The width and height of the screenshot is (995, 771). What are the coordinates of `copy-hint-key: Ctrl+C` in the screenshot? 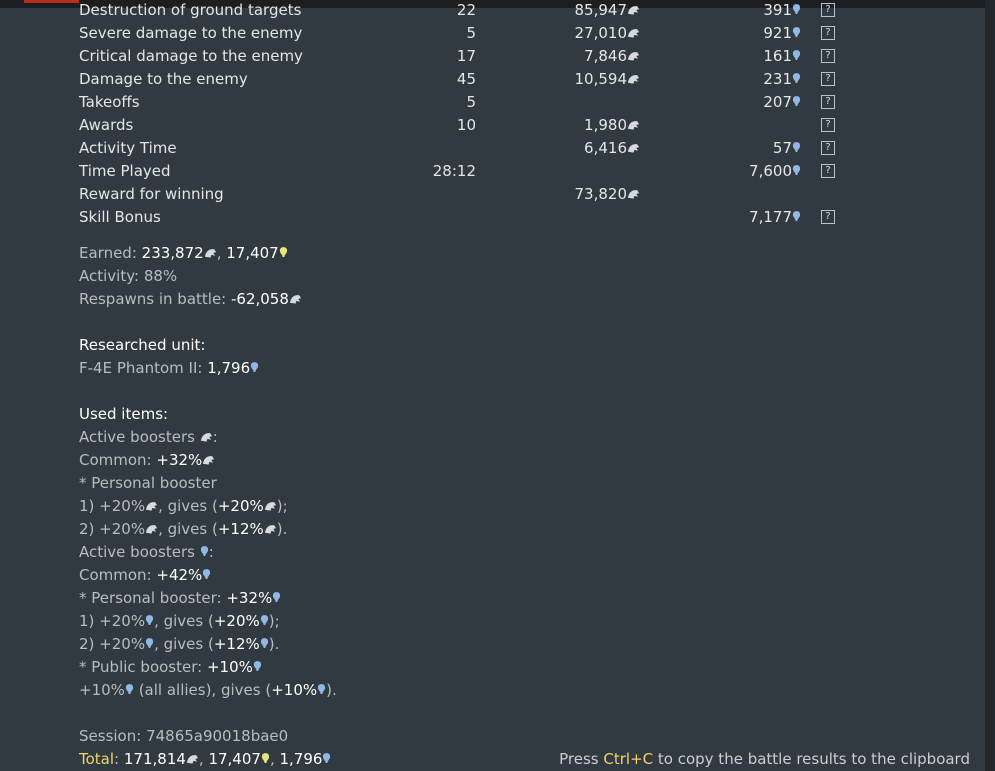 It's located at (628, 759).